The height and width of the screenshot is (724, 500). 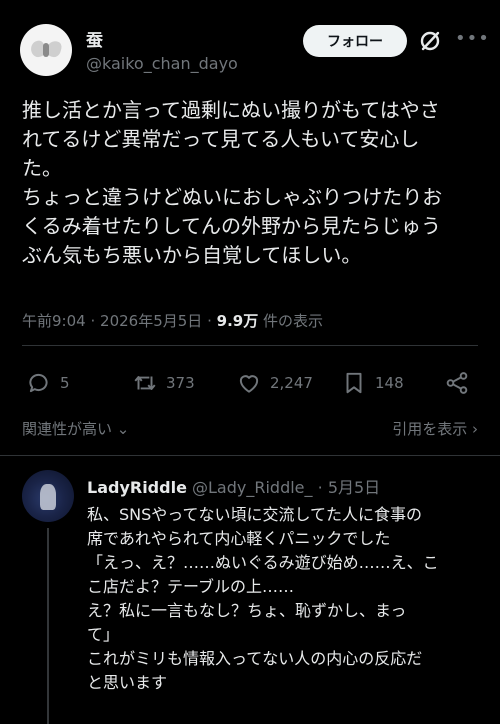 What do you see at coordinates (355, 41) in the screenshot?
I see `follow-button: フォロー` at bounding box center [355, 41].